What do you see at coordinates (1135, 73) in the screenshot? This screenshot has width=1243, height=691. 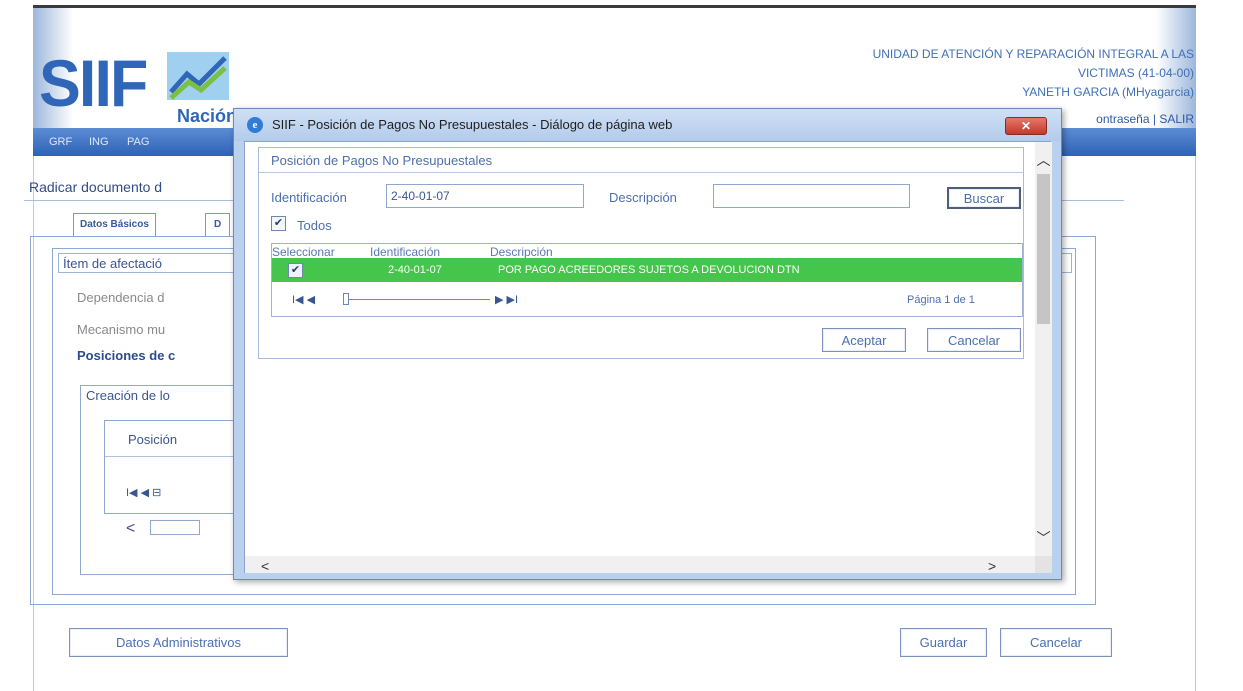 I see `header-unit-code: VICTIMAS (41-04-00)` at bounding box center [1135, 73].